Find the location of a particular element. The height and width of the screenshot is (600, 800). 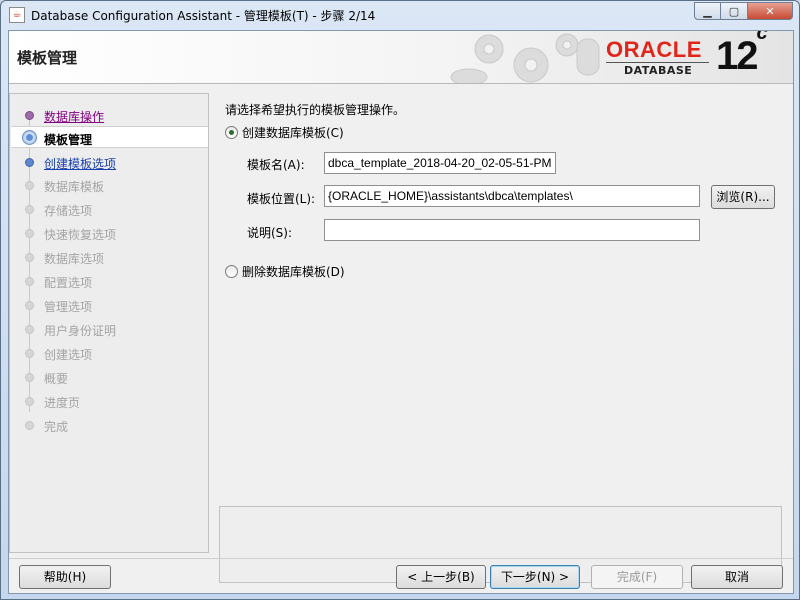

version-logo: 12c is located at coordinates (742, 55).